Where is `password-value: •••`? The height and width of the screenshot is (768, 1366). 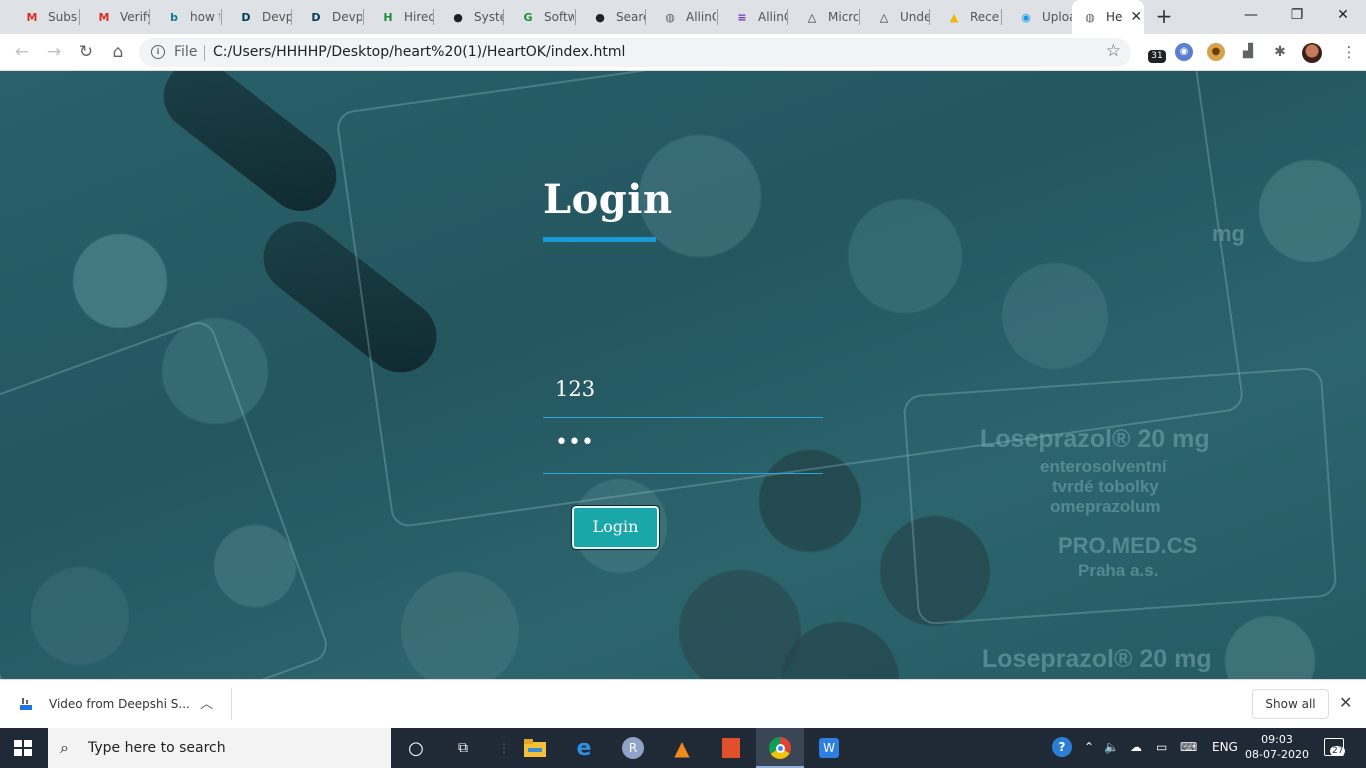 password-value: ••• is located at coordinates (574, 442).